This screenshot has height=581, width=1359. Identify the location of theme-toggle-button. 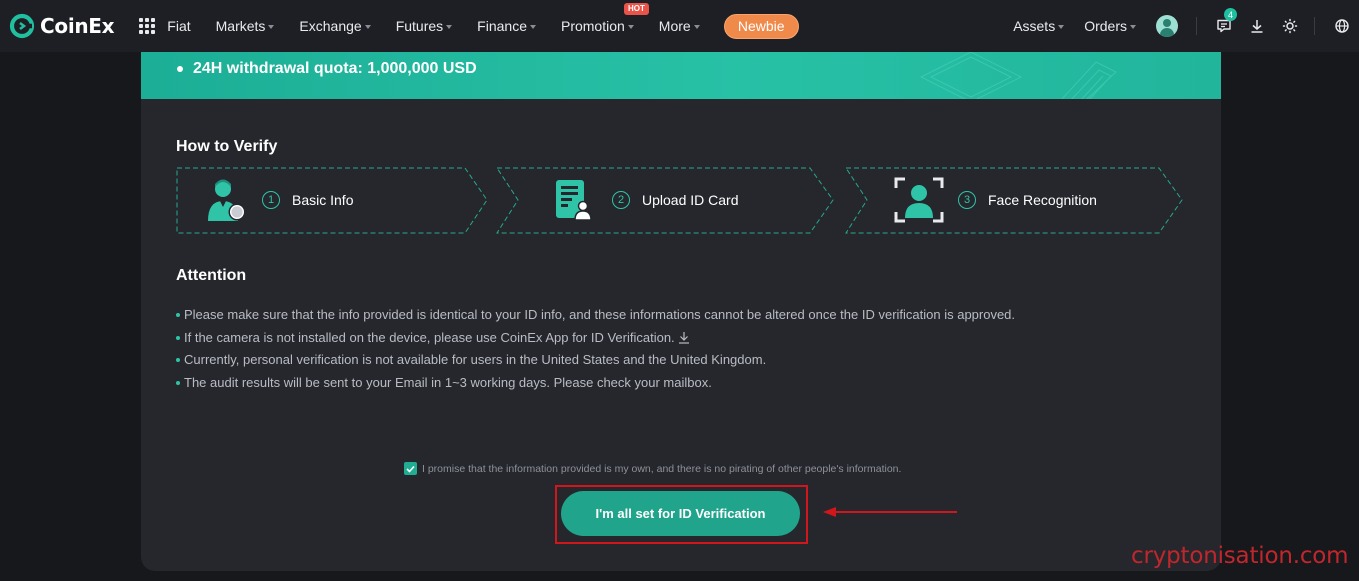
(1290, 26).